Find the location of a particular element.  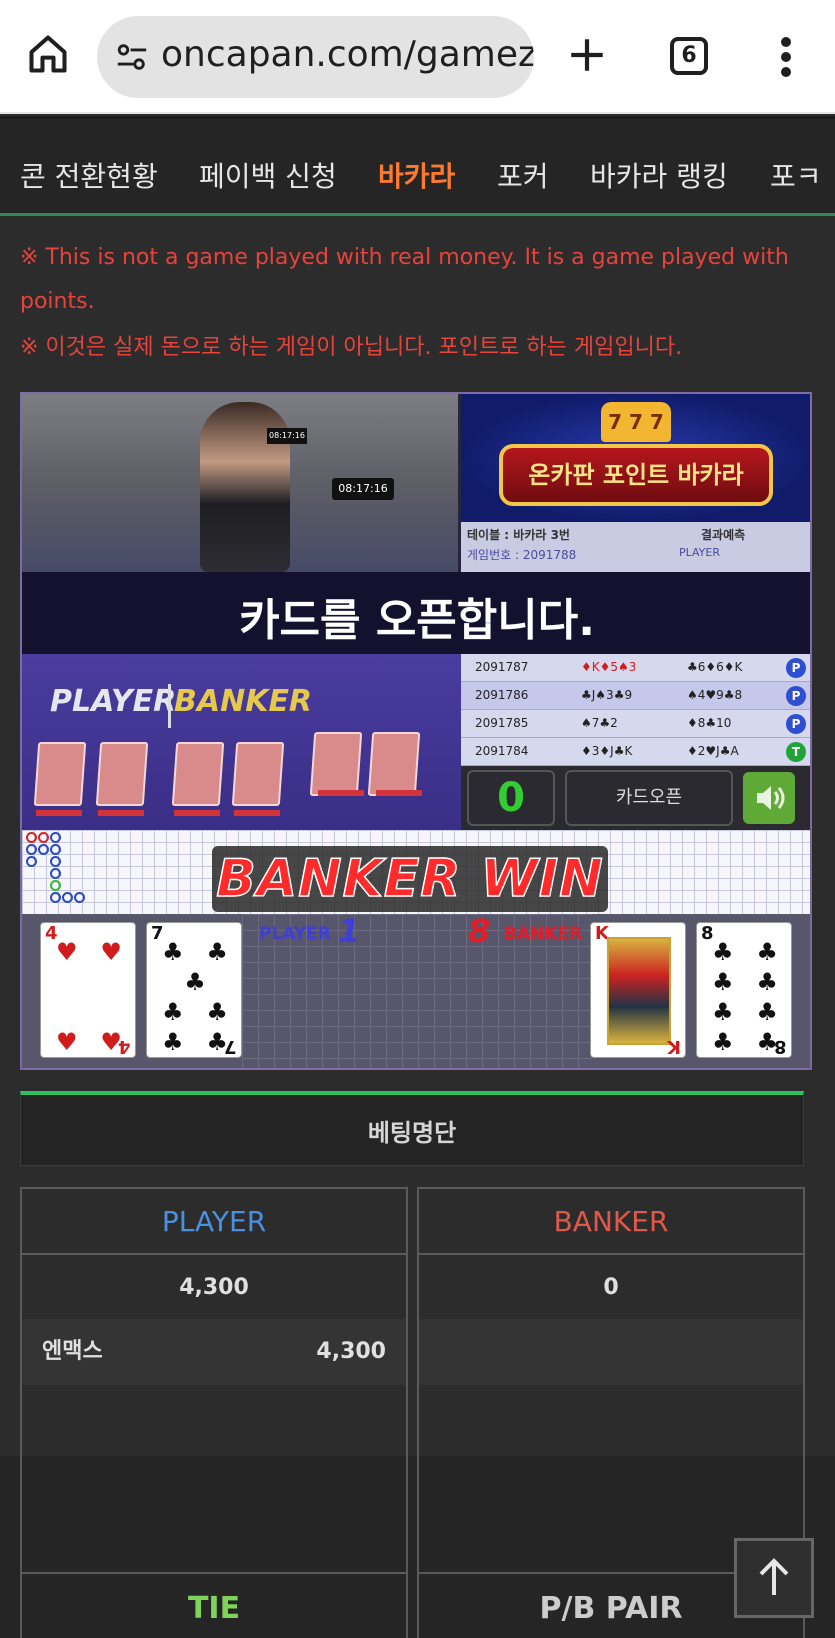

bet-entry: 엔맥스 4,300 is located at coordinates (214, 1352).